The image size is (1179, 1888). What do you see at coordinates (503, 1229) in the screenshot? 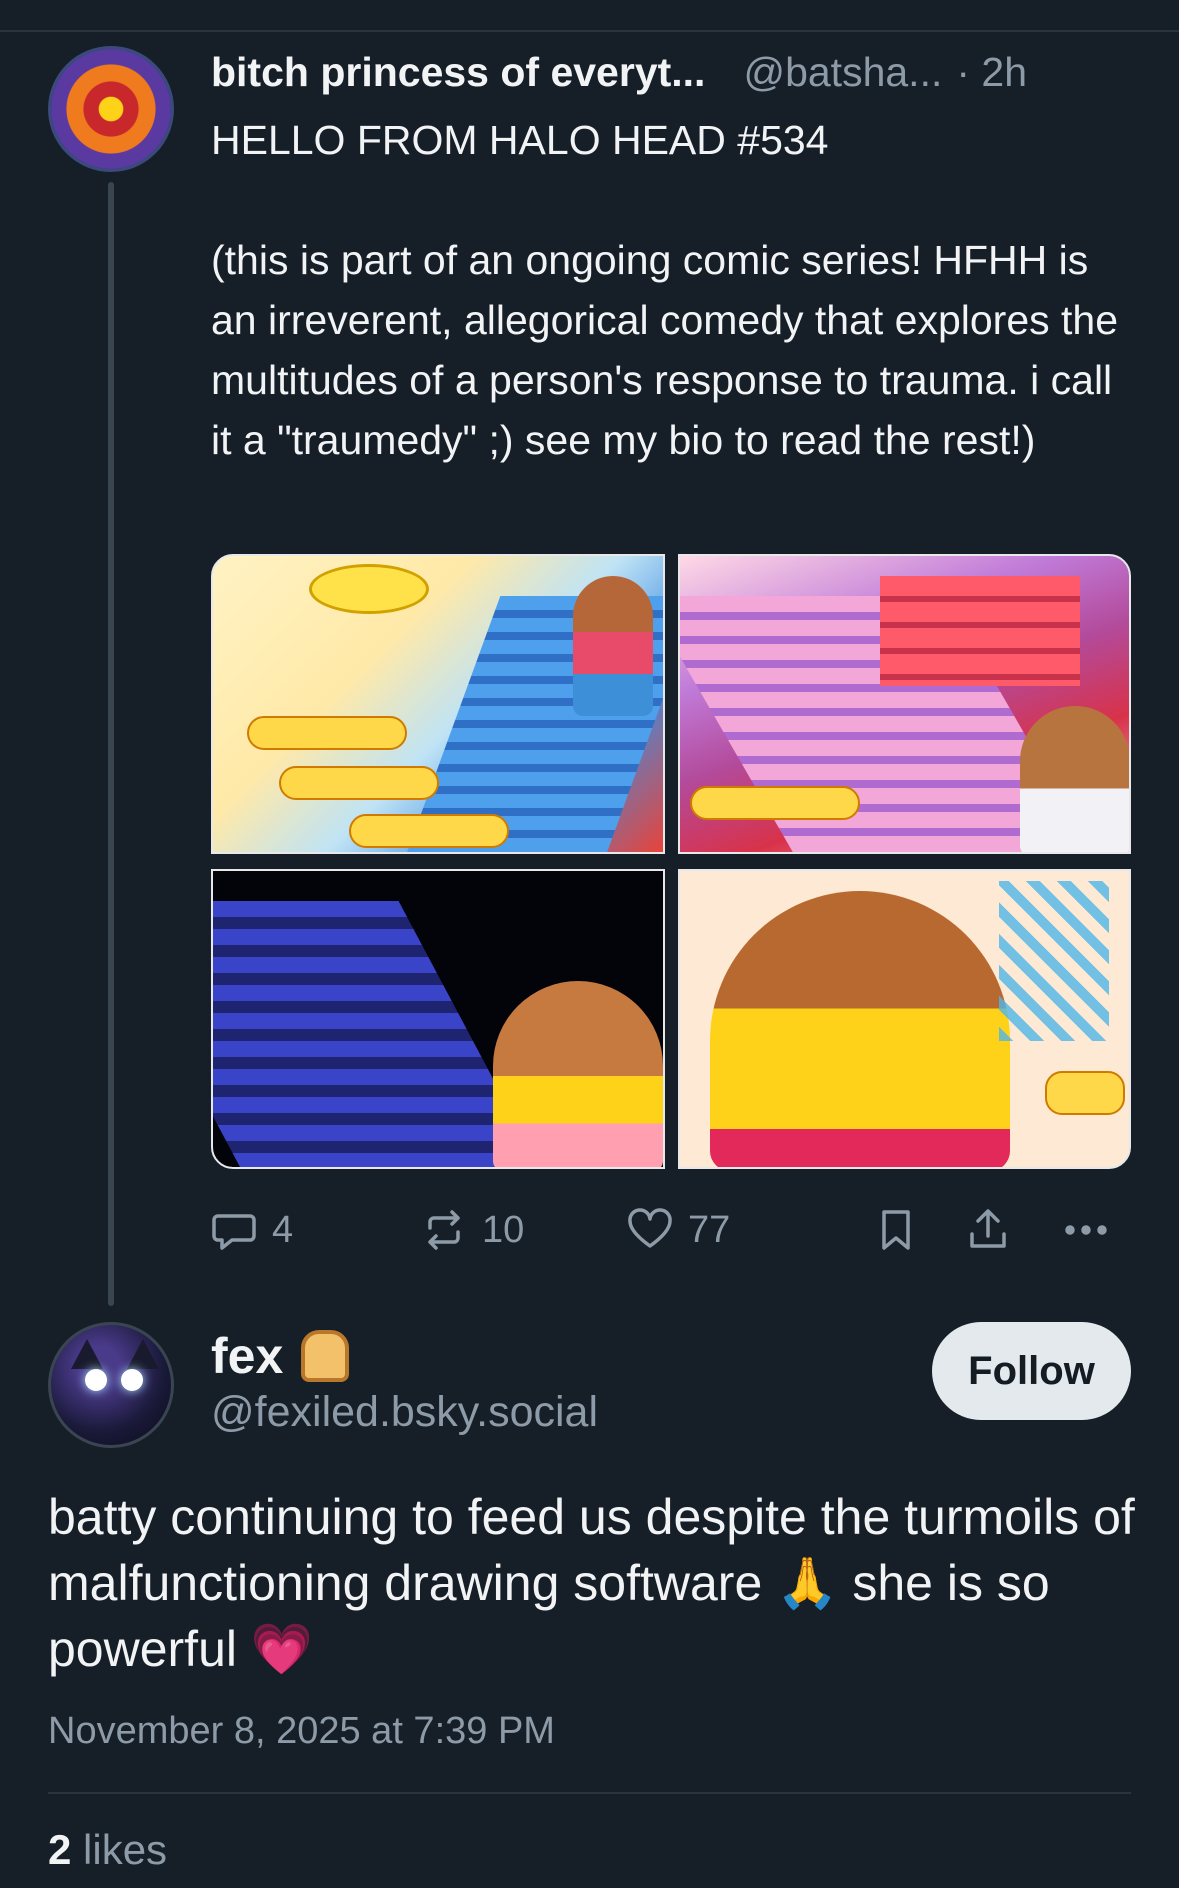
I see `repost-count: 10` at bounding box center [503, 1229].